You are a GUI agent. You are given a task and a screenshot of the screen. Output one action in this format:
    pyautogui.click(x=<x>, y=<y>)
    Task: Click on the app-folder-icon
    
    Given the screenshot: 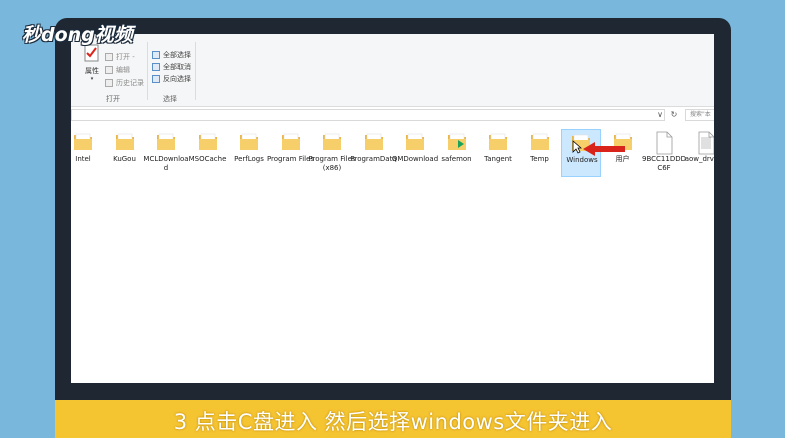 What is the action you would take?
    pyautogui.click(x=457, y=144)
    